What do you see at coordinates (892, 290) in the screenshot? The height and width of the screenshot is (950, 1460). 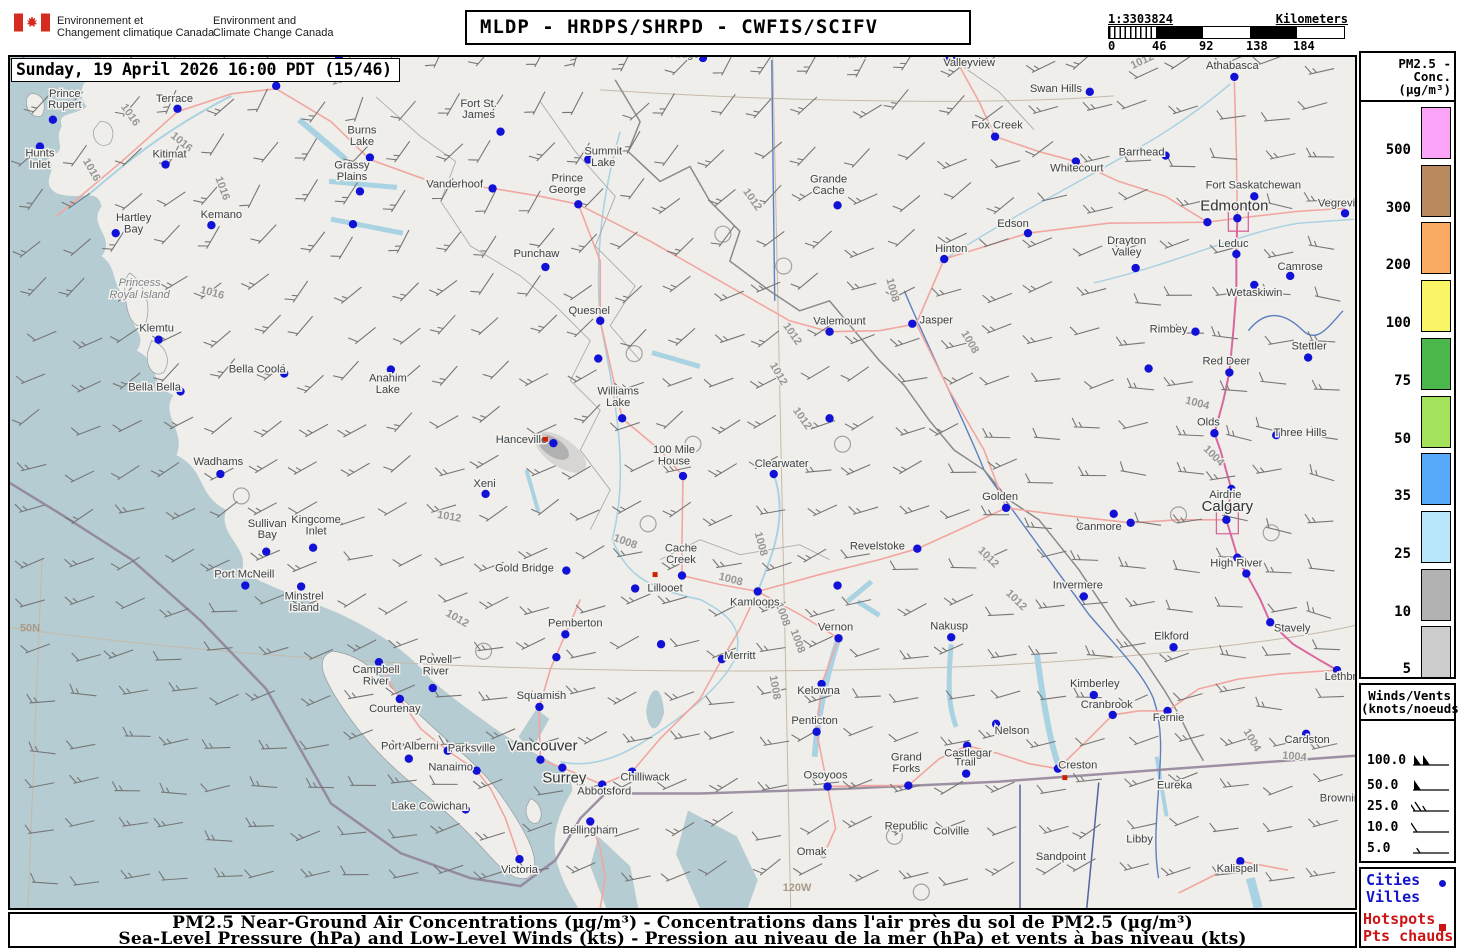 I see `isobar-label: 1008` at bounding box center [892, 290].